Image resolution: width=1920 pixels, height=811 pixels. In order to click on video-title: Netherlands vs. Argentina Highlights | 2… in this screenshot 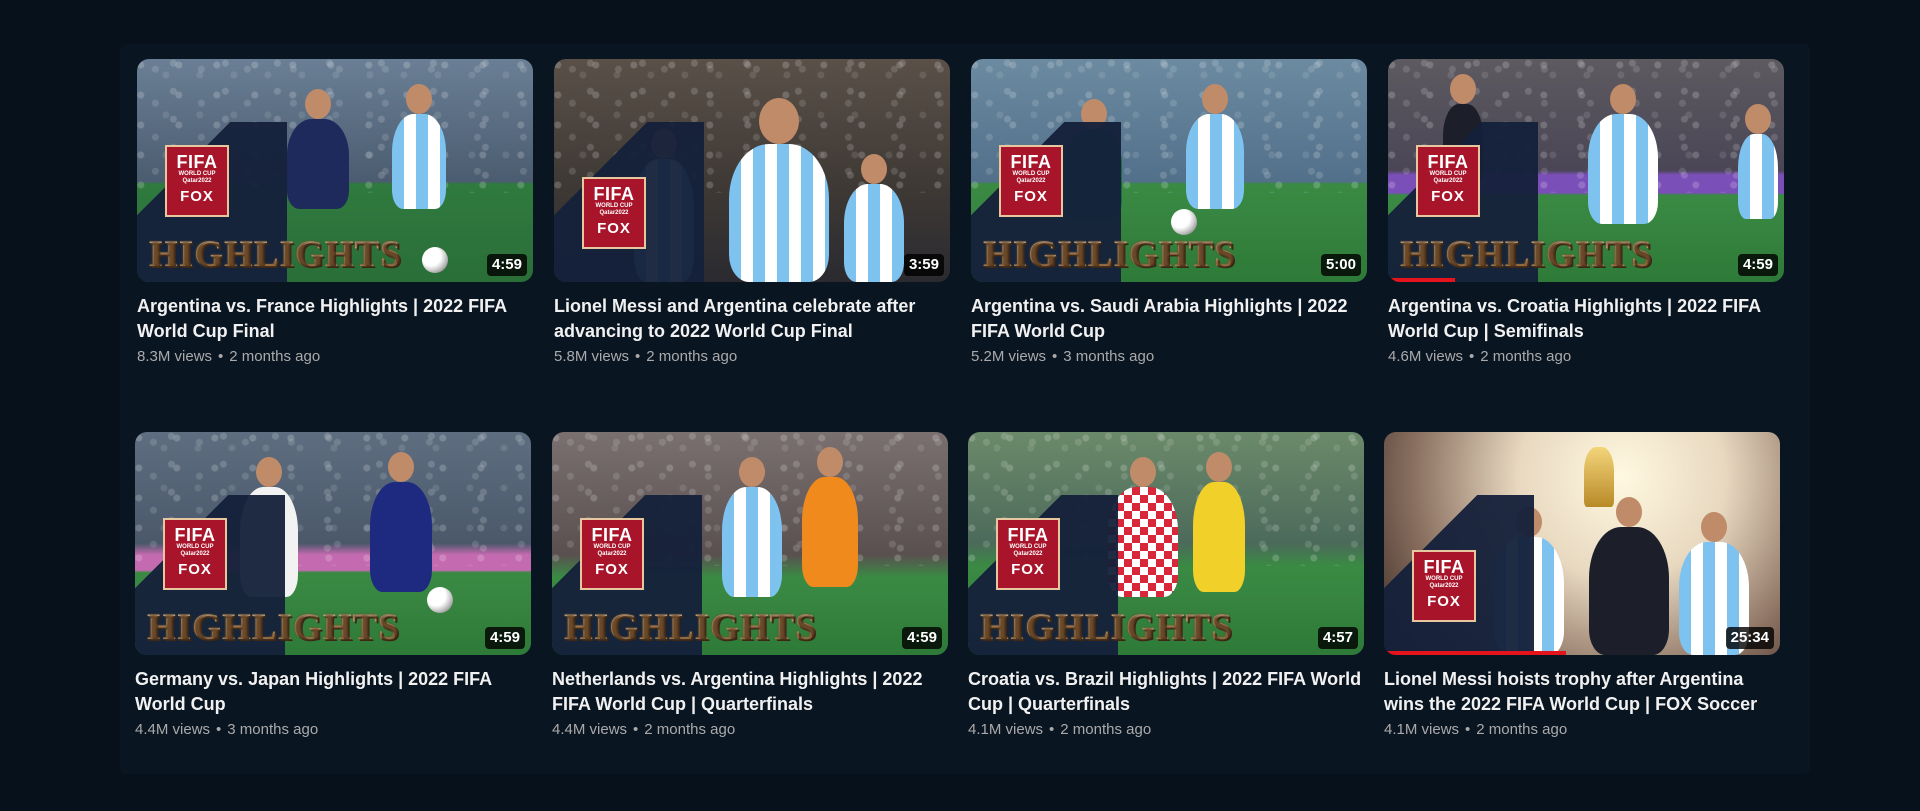, I will do `click(750, 692)`.